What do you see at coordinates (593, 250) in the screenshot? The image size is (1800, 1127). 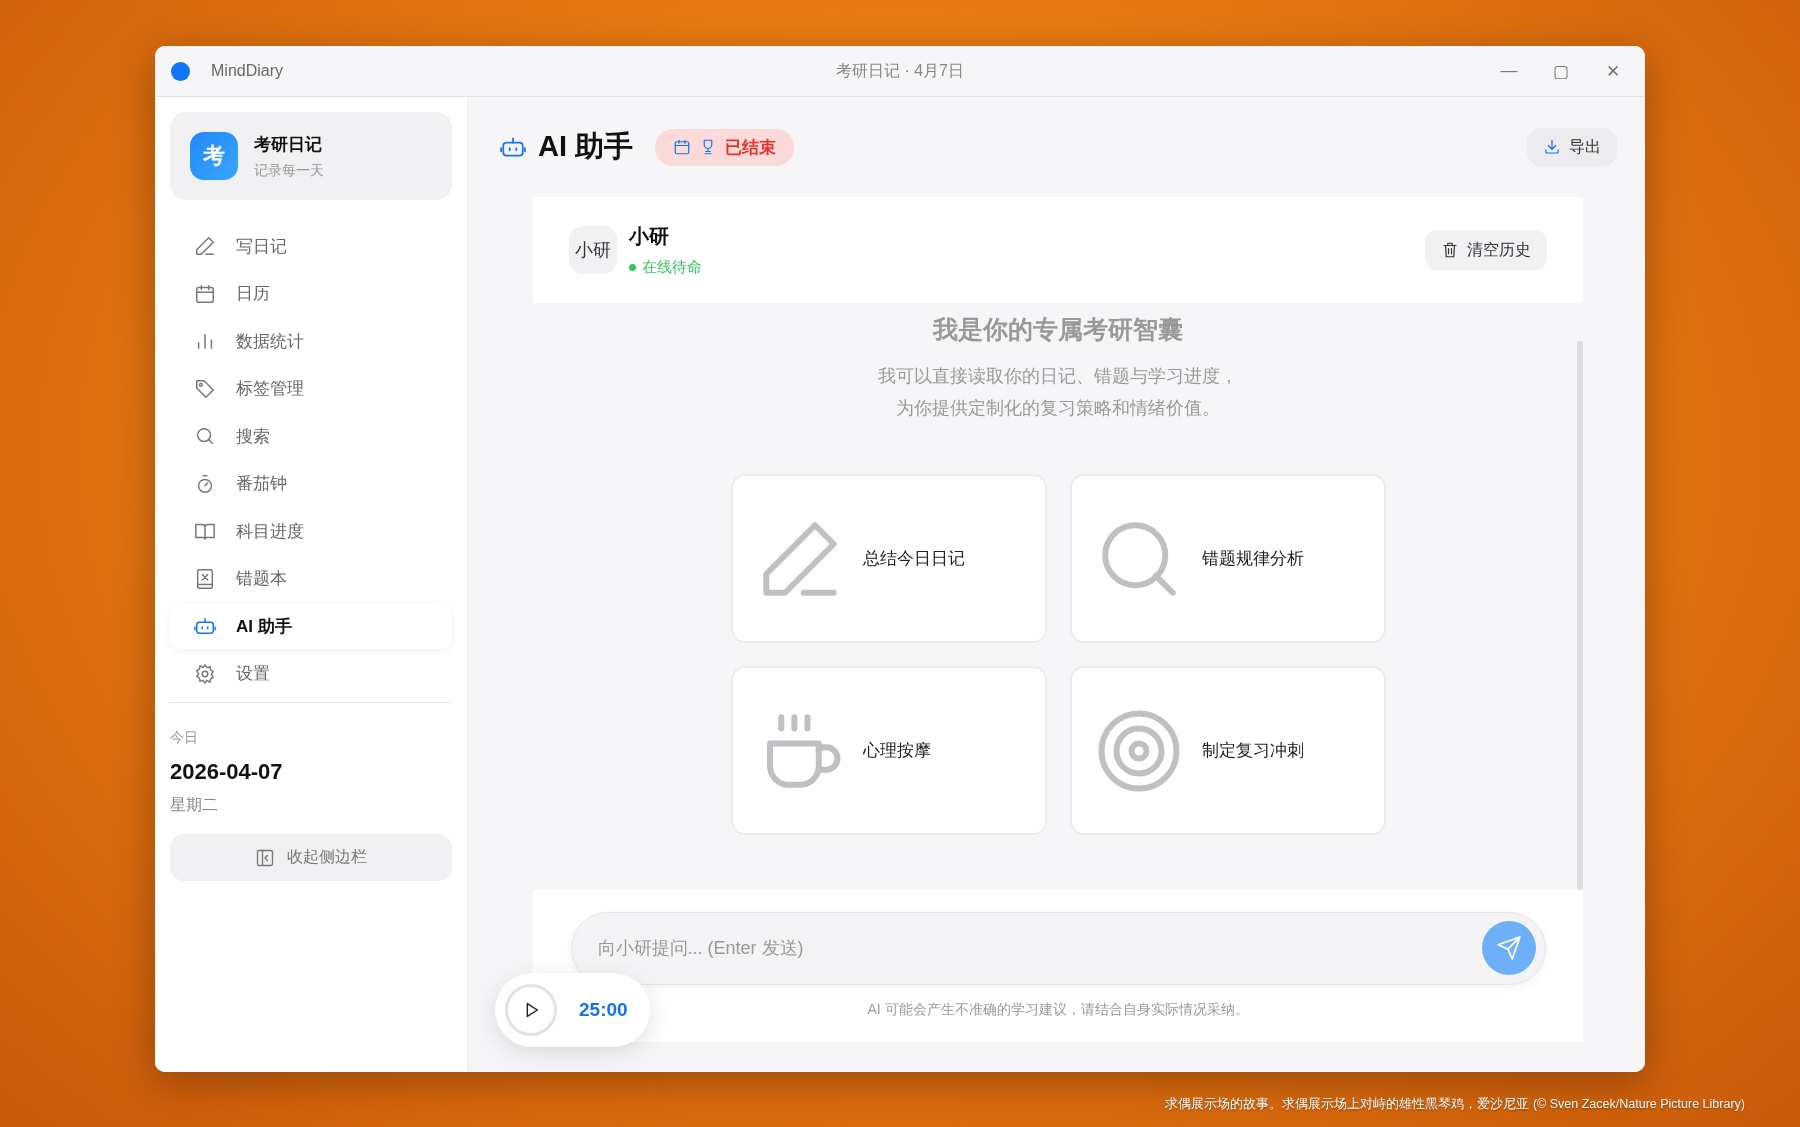 I see `assistant-avatar: 小研` at bounding box center [593, 250].